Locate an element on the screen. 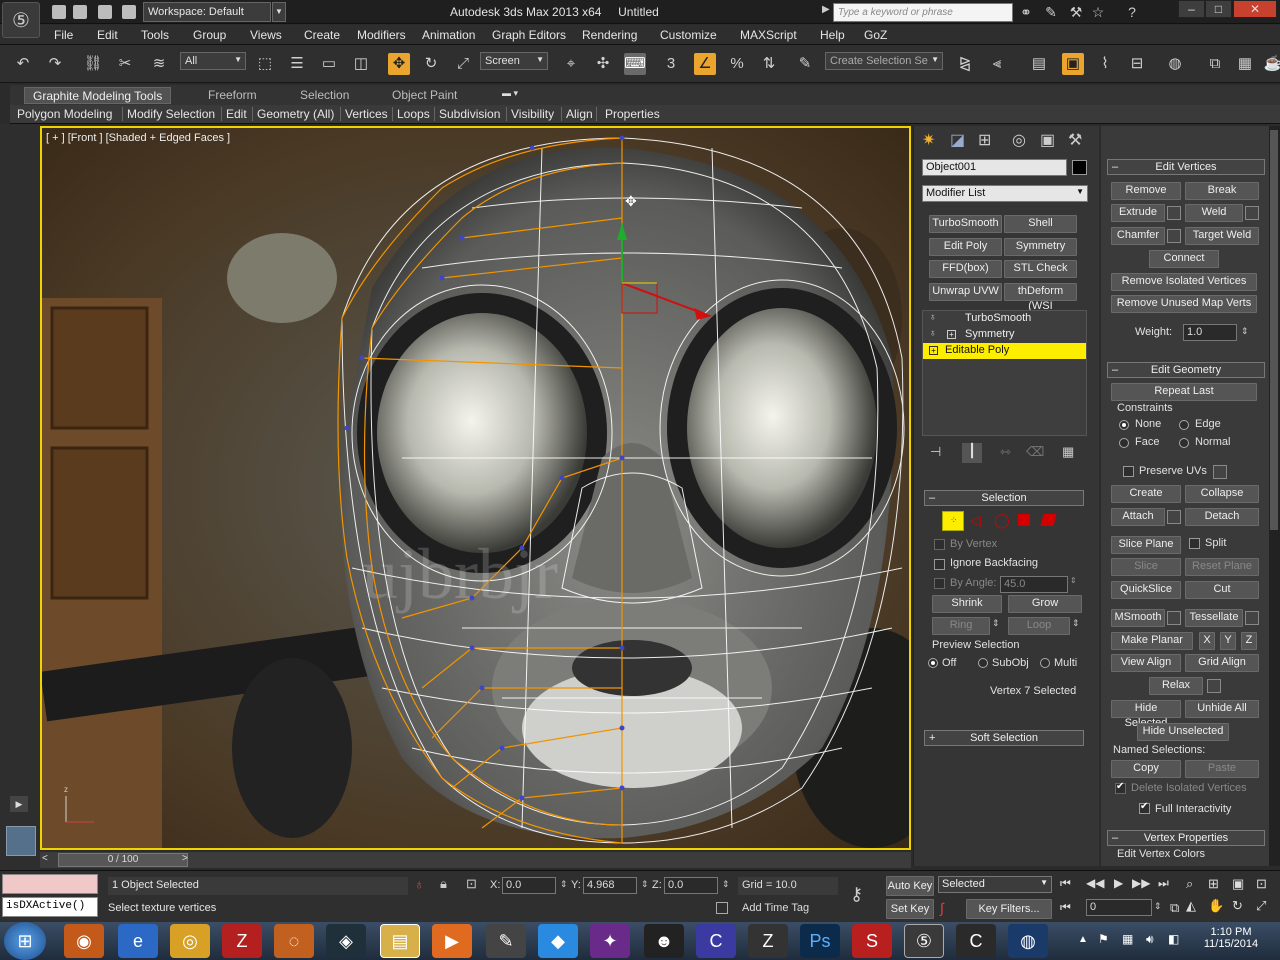 This screenshot has width=1280, height=960. time-slider: < 0 / 100 > is located at coordinates (475, 860).